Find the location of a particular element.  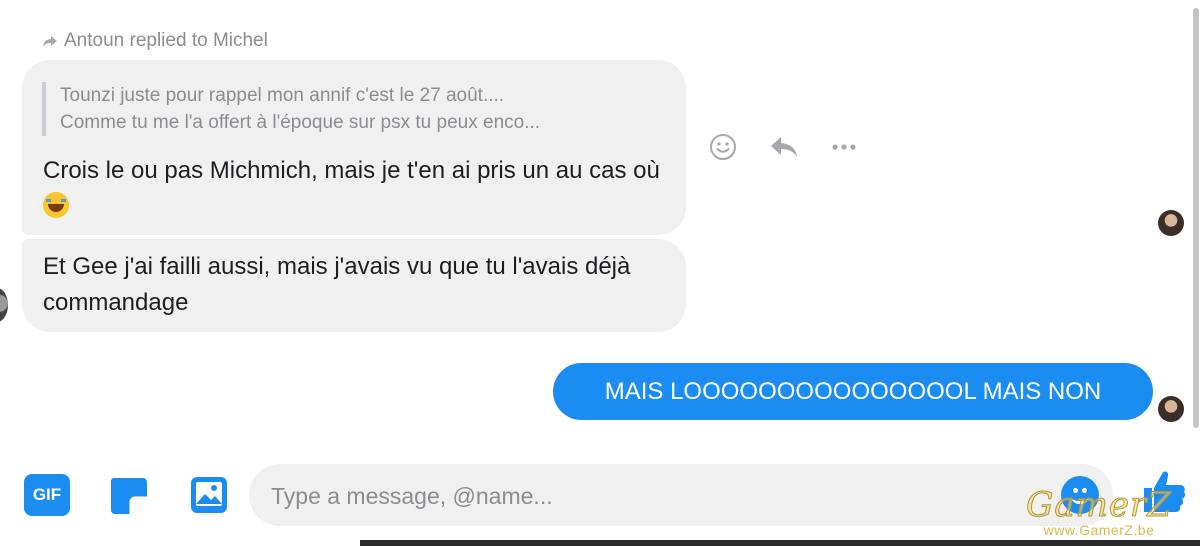

message-actions is located at coordinates (783, 147).